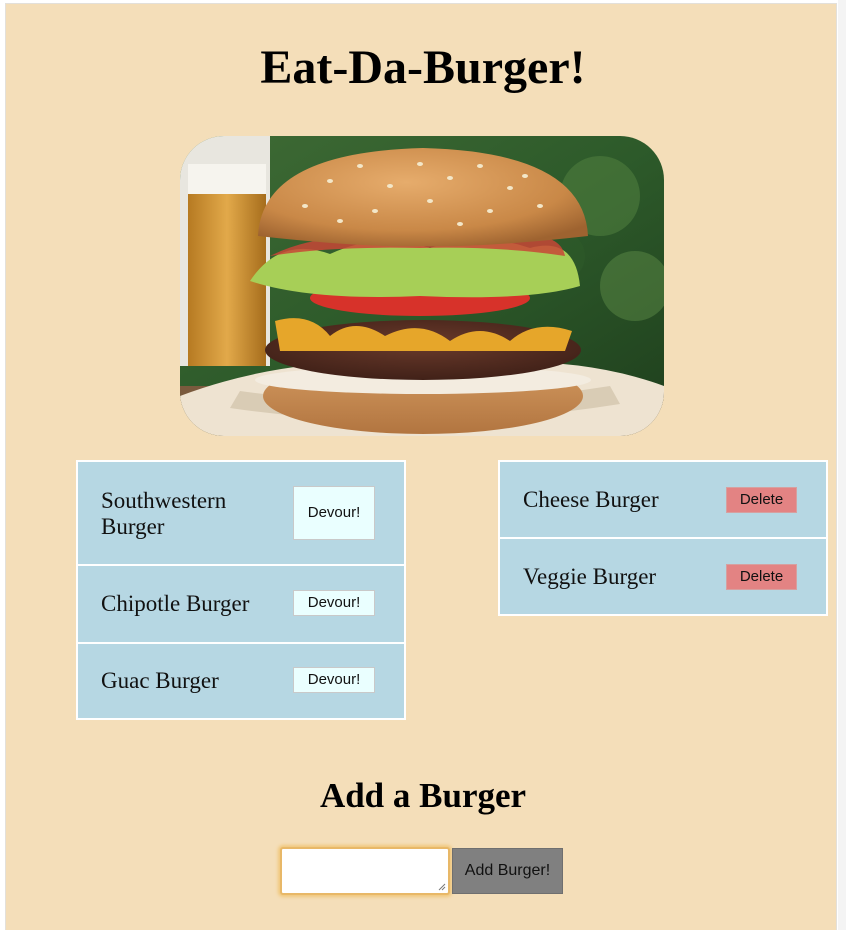 The width and height of the screenshot is (846, 930). I want to click on page-title: Eat-Da-Burger!, so click(423, 67).